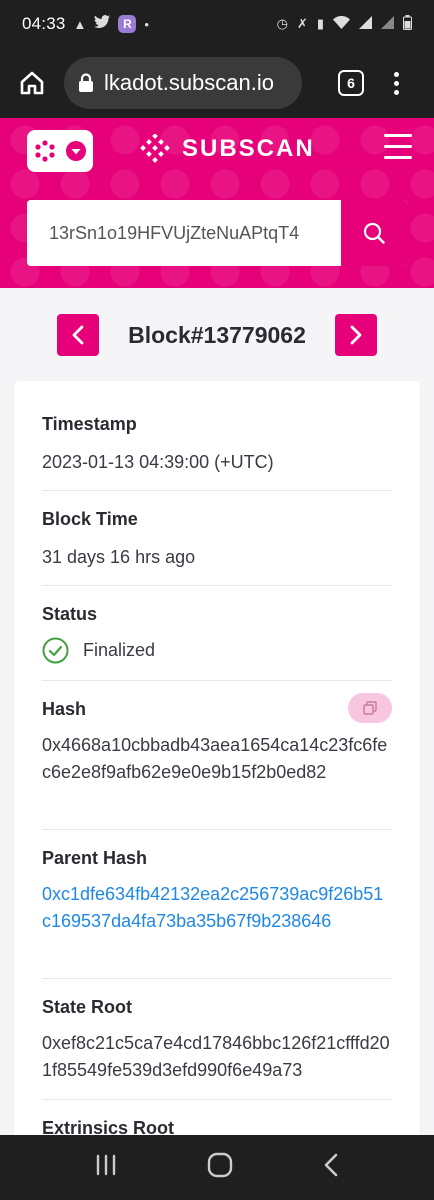 The image size is (434, 1200). Describe the element at coordinates (407, 24) in the screenshot. I see `battery-icon` at that location.